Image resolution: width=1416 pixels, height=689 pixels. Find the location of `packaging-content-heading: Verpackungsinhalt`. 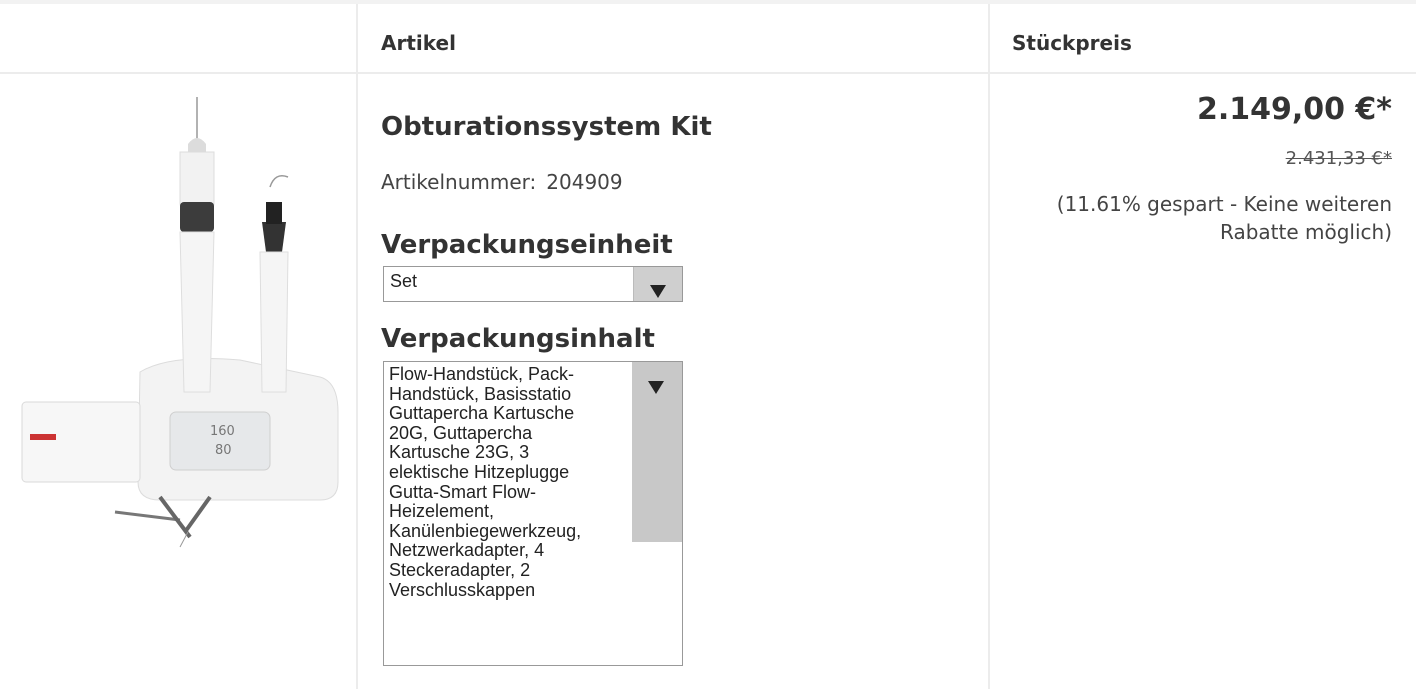

packaging-content-heading: Verpackungsinhalt is located at coordinates (518, 339).